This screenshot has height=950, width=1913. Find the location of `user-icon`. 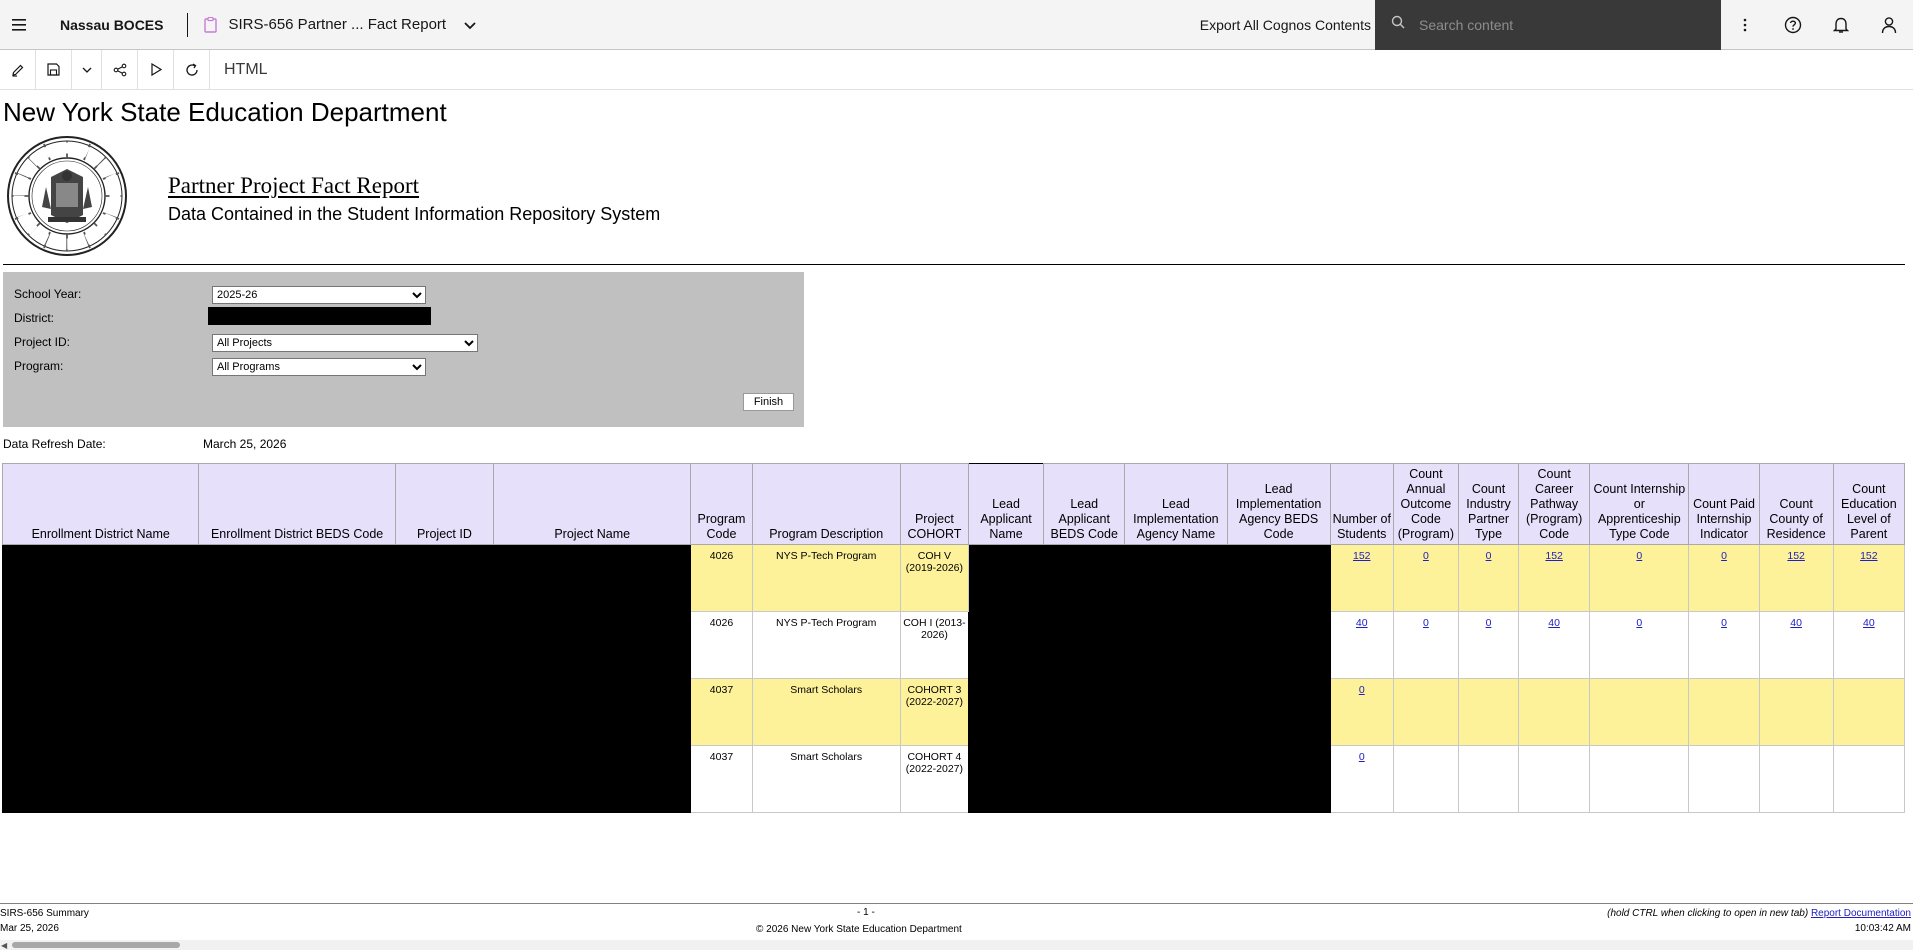

user-icon is located at coordinates (1889, 25).